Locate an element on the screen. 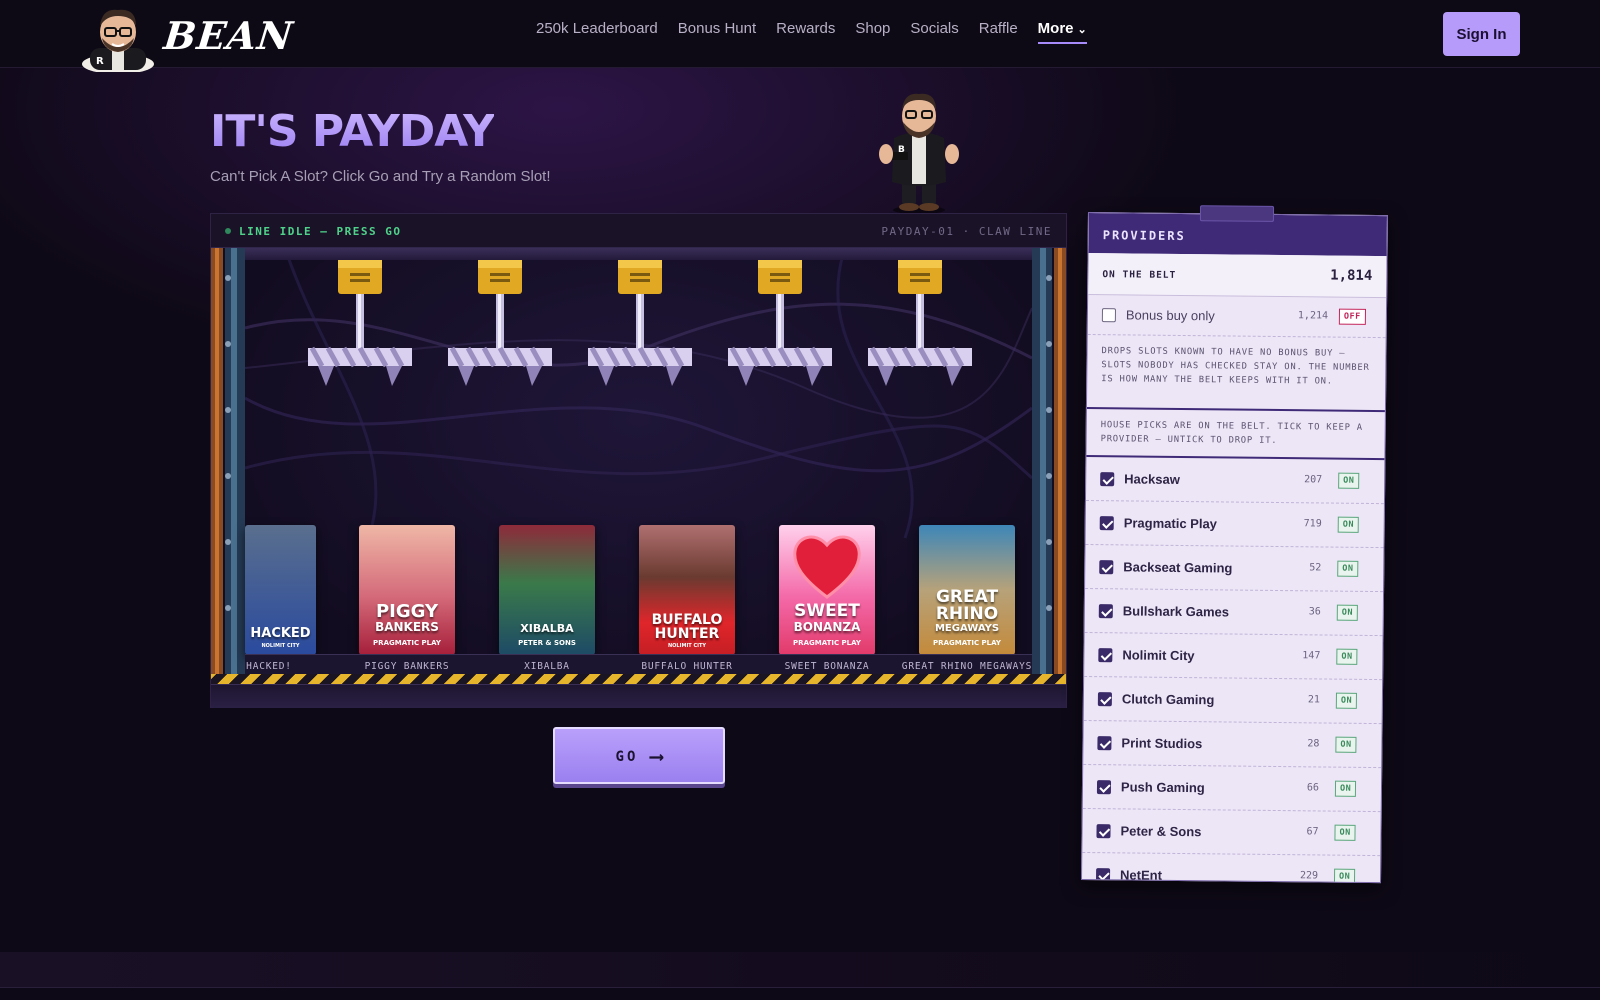 This screenshot has width=1600, height=1000. slot-card-xibalba: XIBALBA PETER & SONS is located at coordinates (547, 590).